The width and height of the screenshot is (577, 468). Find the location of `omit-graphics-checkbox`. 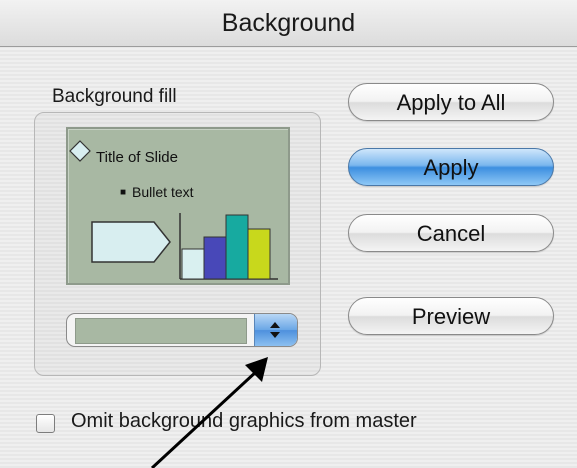

omit-graphics-checkbox is located at coordinates (45, 423).